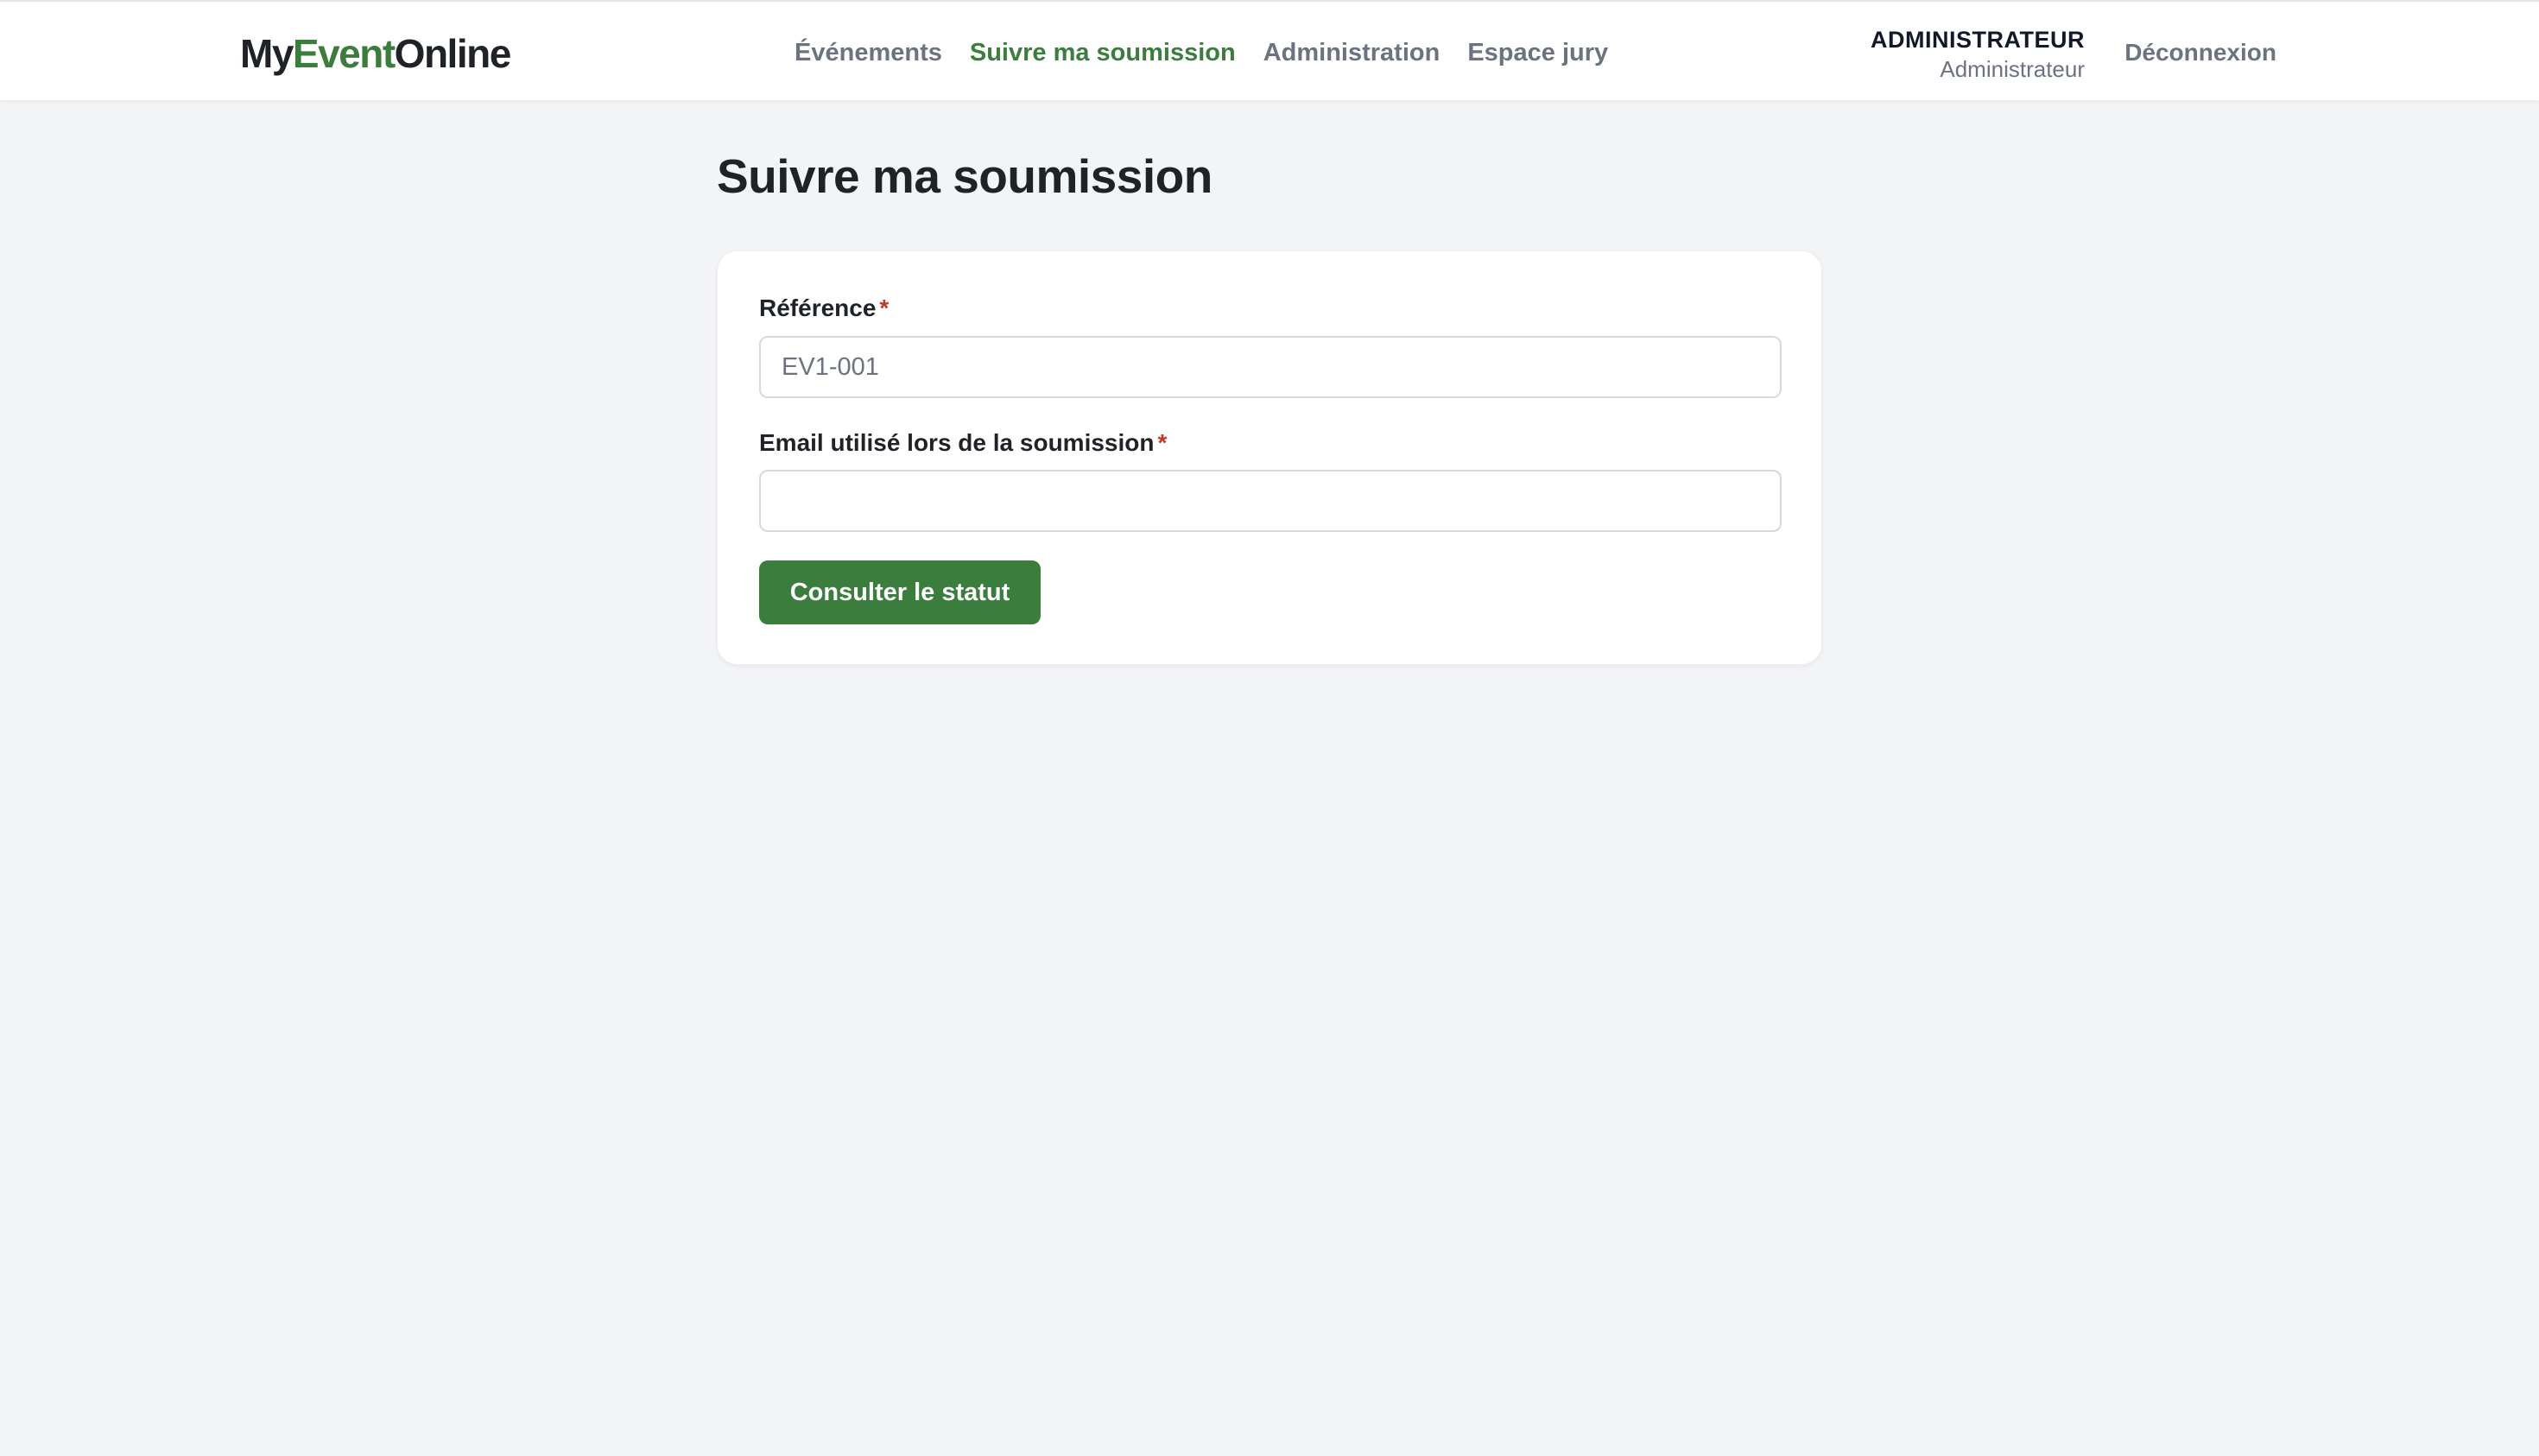 The height and width of the screenshot is (1456, 2539). I want to click on logout-button: Déconnexion, so click(2200, 53).